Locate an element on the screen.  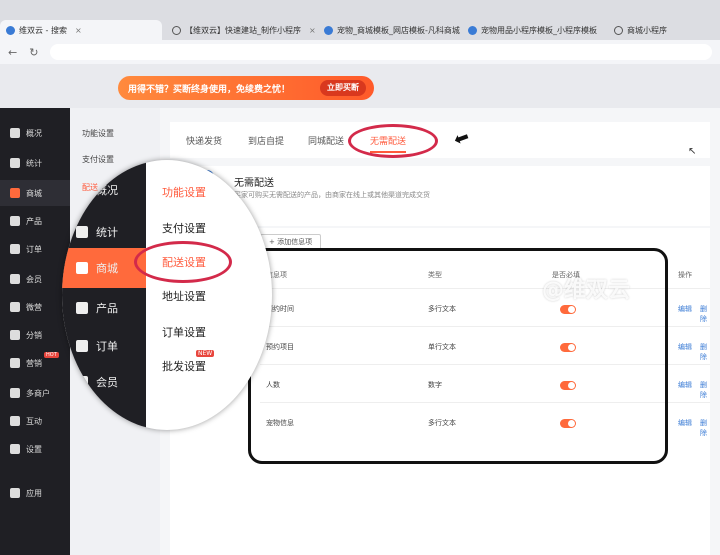
url-input is located at coordinates (381, 52).